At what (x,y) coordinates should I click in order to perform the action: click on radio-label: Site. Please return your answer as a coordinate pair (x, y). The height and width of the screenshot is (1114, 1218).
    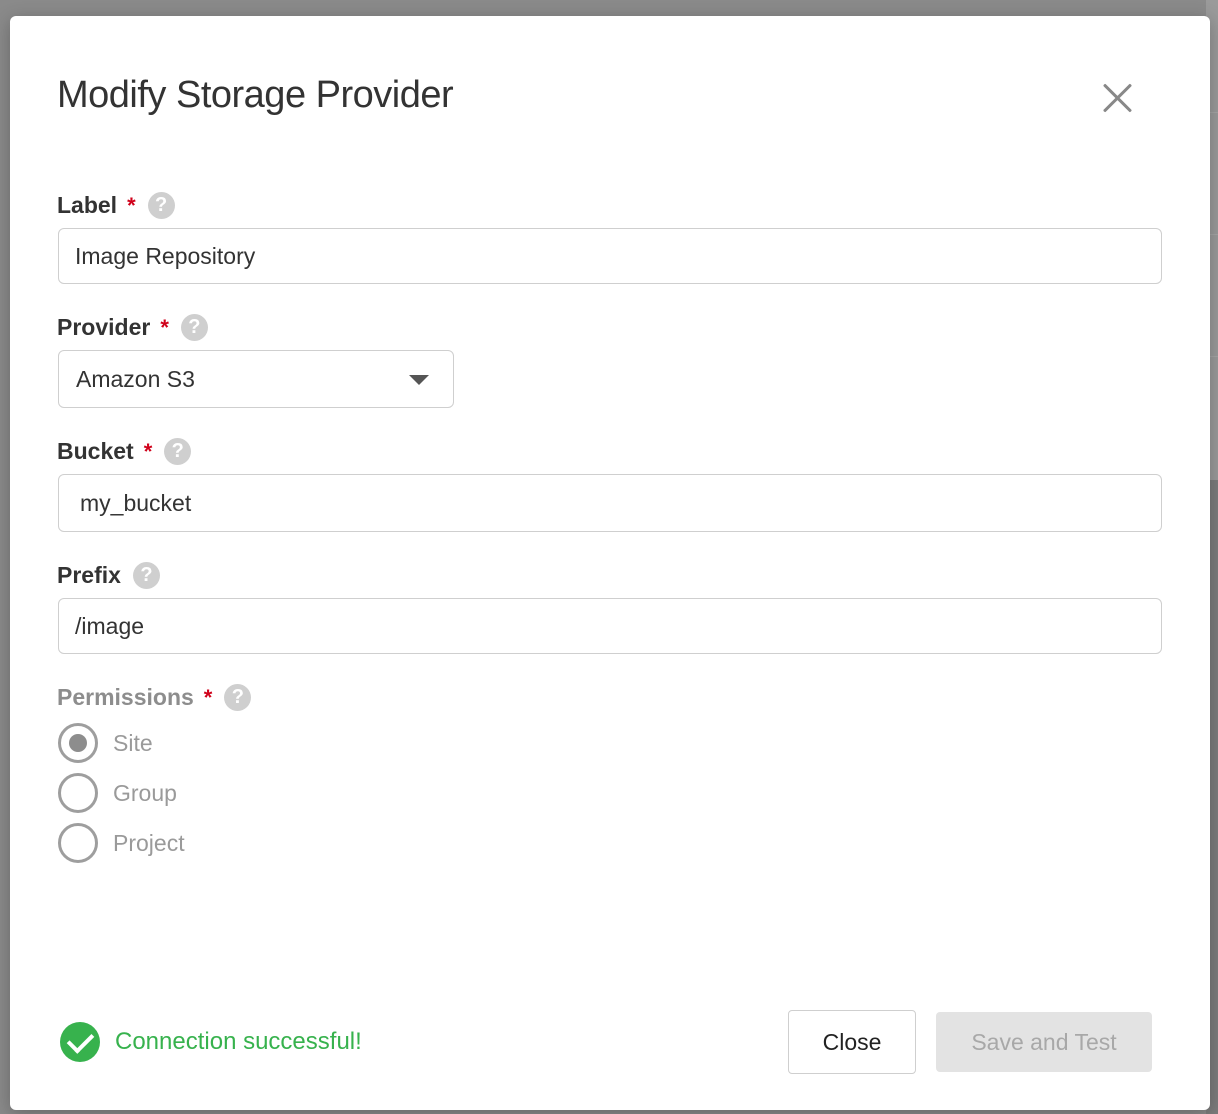
    Looking at the image, I should click on (133, 743).